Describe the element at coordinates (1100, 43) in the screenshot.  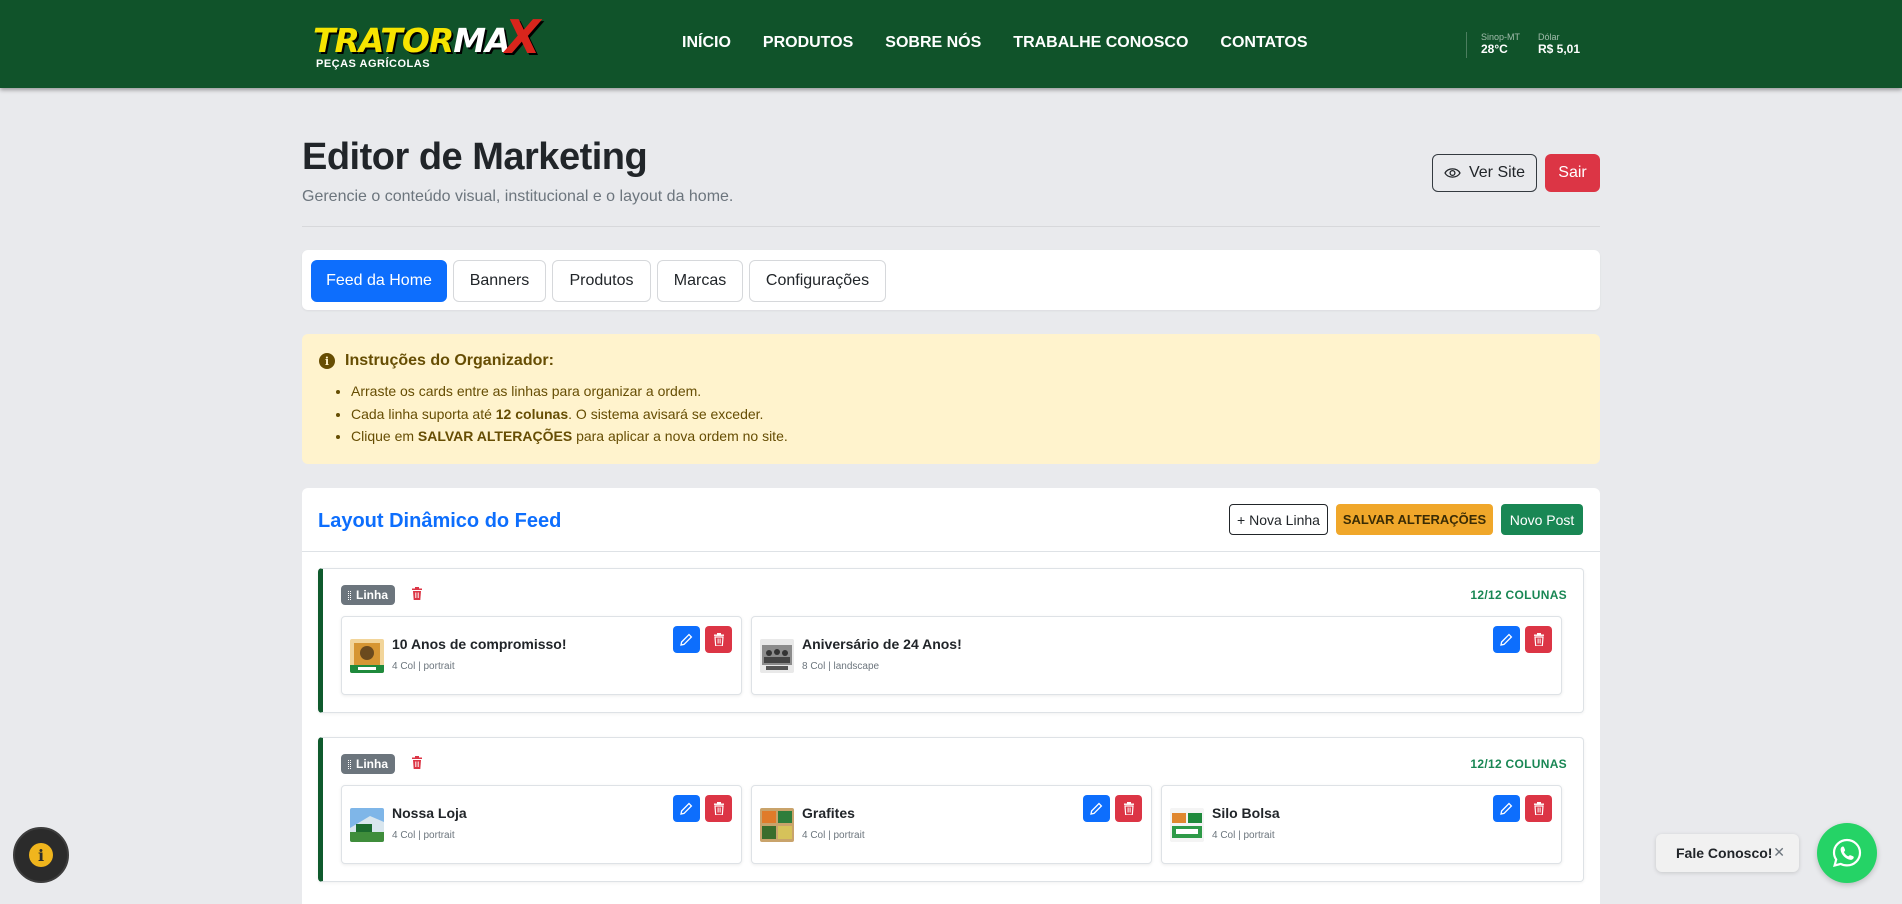
I see `nav-trabalhe-conosco: TRABALHE CONOSCO` at that location.